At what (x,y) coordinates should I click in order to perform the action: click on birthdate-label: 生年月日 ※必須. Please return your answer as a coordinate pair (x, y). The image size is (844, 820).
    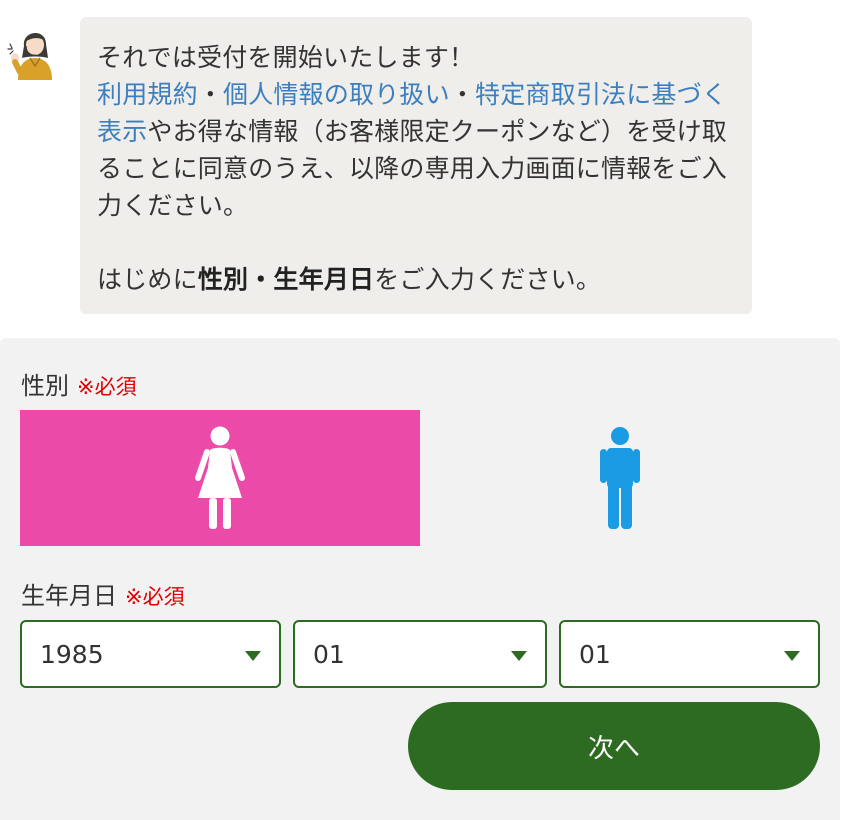
    Looking at the image, I should click on (103, 593).